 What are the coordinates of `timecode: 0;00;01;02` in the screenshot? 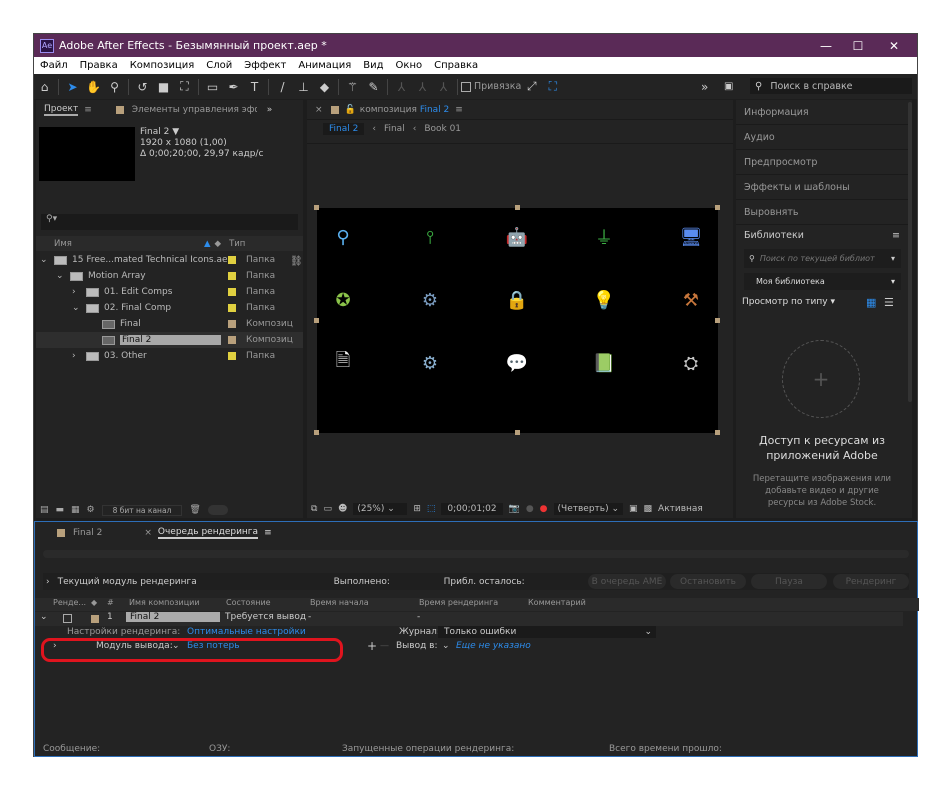 It's located at (472, 509).